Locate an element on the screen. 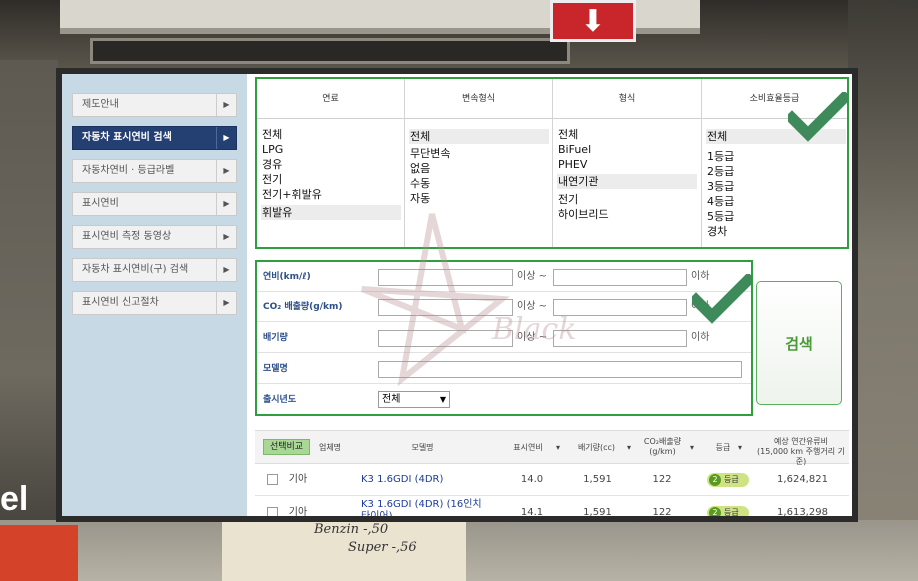 The width and height of the screenshot is (918, 581). poster-line-1: Benzin -,50 is located at coordinates (351, 529).